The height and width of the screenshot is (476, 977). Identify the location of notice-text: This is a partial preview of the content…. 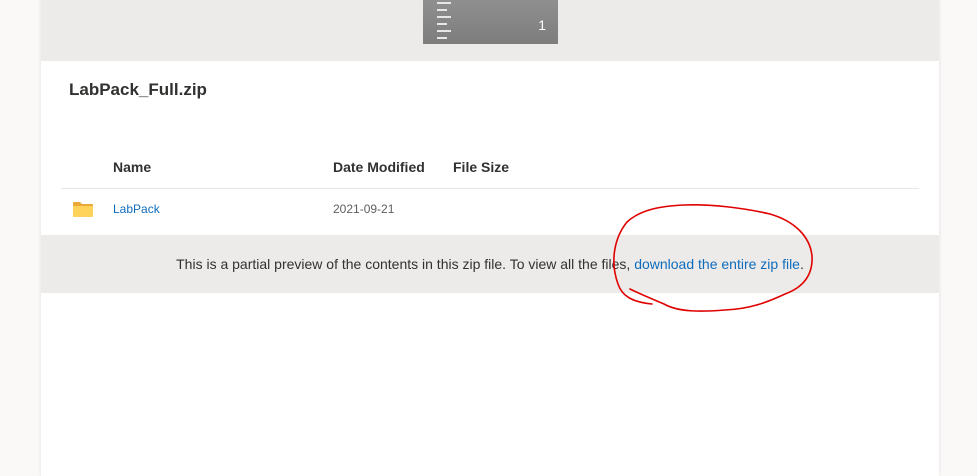
(405, 264).